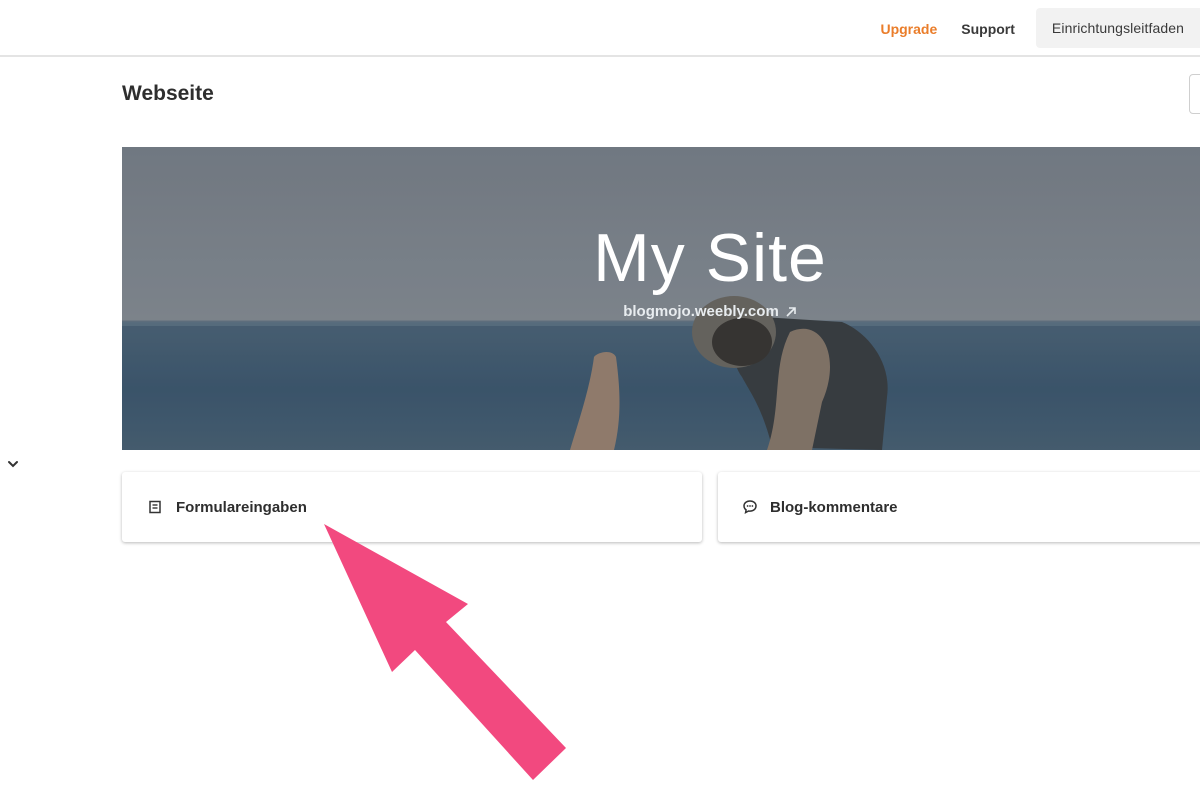  Describe the element at coordinates (750, 507) in the screenshot. I see `comment-icon` at that location.